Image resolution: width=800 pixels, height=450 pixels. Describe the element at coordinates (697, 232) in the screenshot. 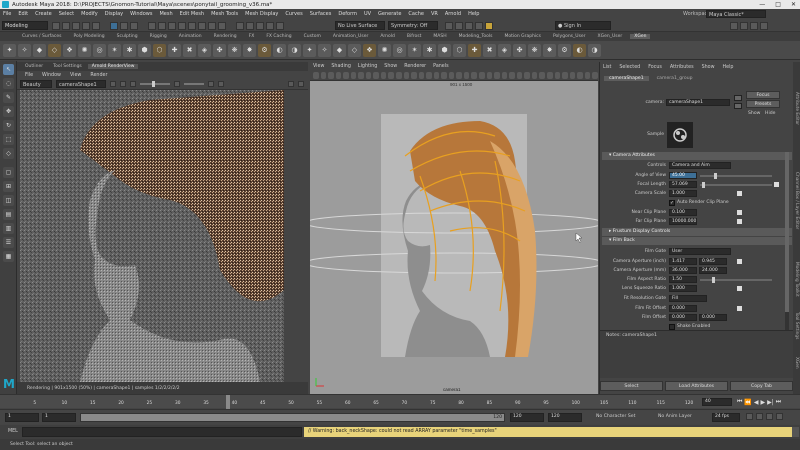

I see `section-frustum-display: ▸ Frustum Display Controls` at that location.